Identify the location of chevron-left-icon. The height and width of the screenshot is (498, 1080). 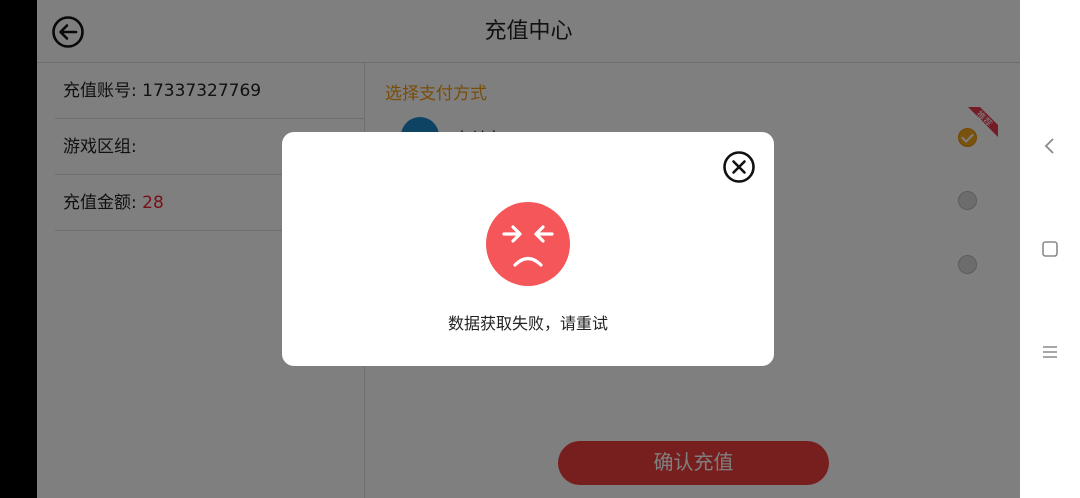
(1049, 146).